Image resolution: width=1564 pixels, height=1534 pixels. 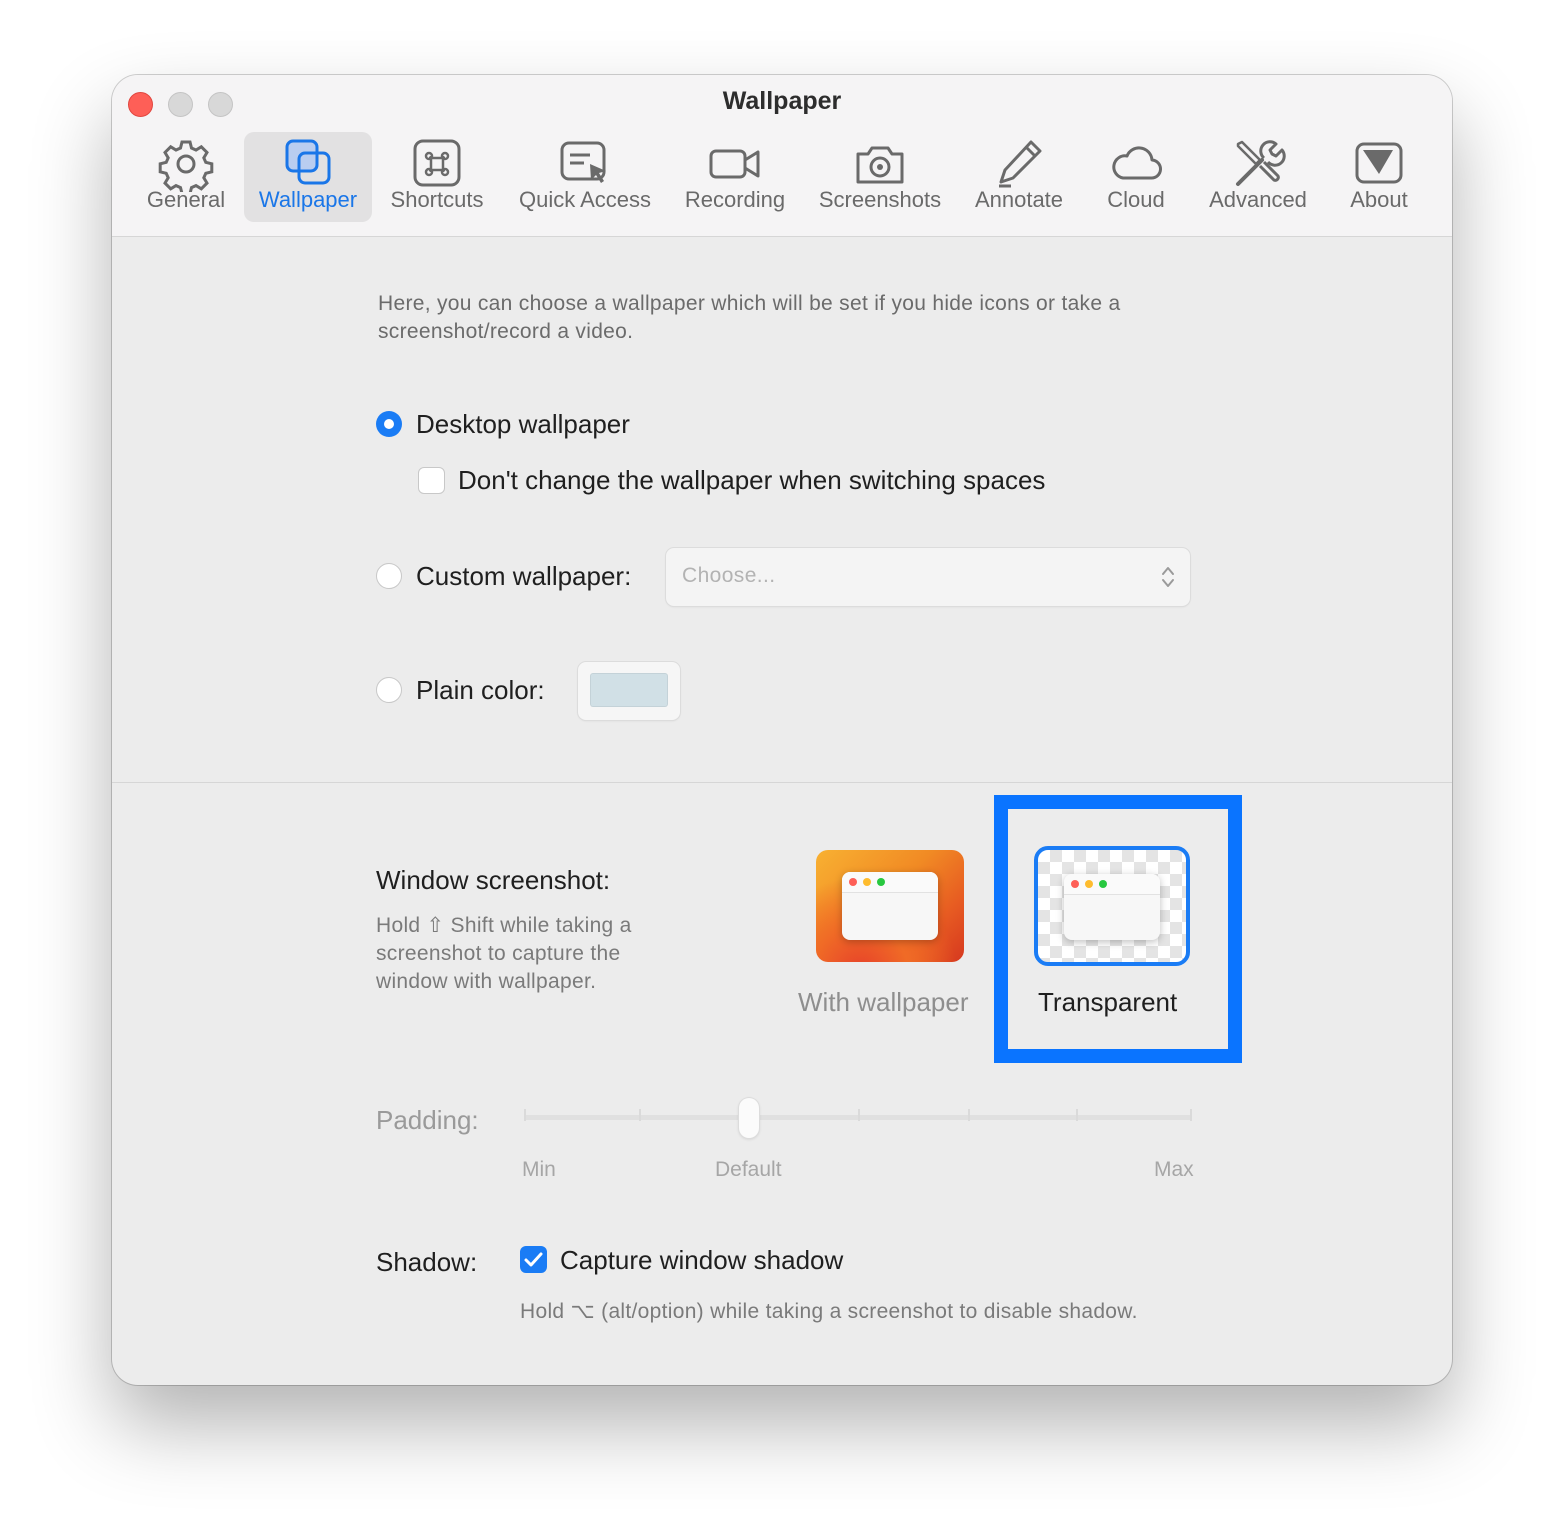 I want to click on tab-quick-access: Quick Access, so click(x=585, y=177).